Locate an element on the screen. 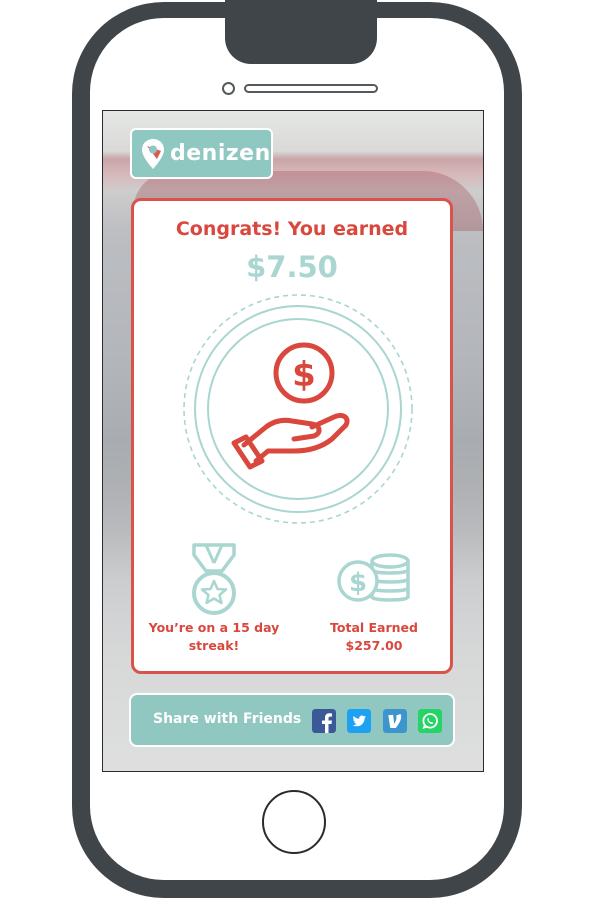  medal-icon is located at coordinates (214, 579).